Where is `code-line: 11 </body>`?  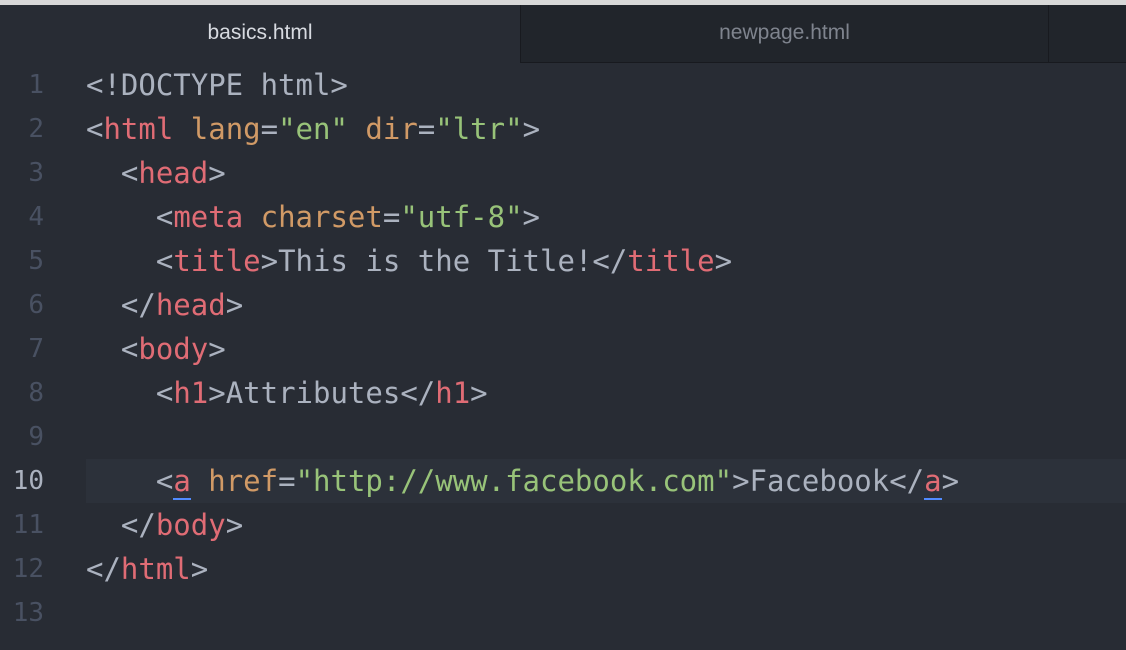
code-line: 11 </body> is located at coordinates (563, 525).